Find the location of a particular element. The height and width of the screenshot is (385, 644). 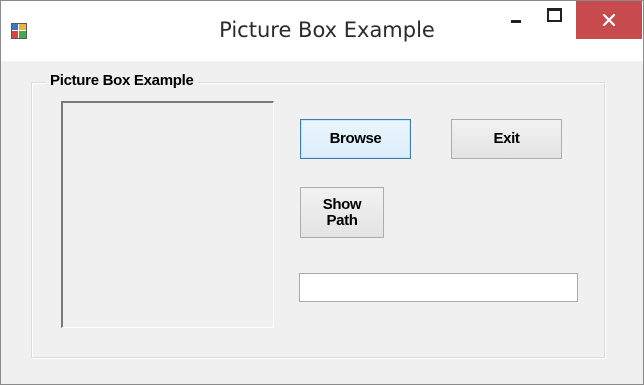

maximize-button is located at coordinates (557, 20).